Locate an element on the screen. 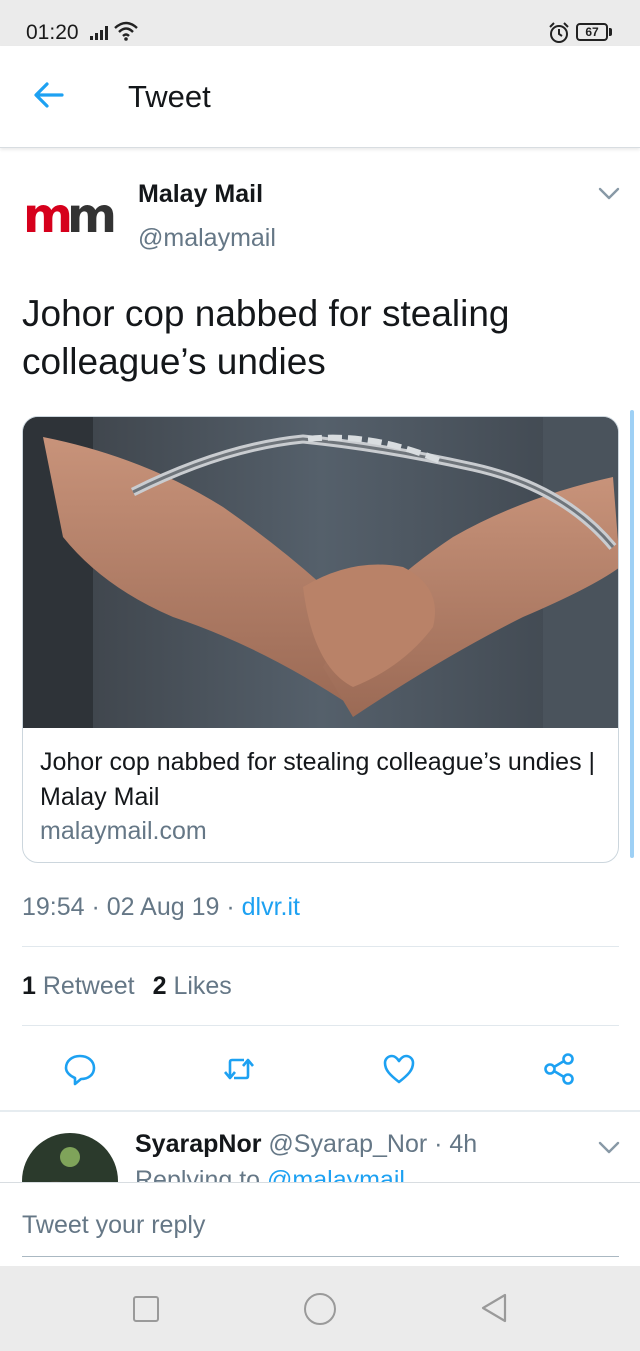 This screenshot has height=1351, width=640. input-underline is located at coordinates (320, 1256).